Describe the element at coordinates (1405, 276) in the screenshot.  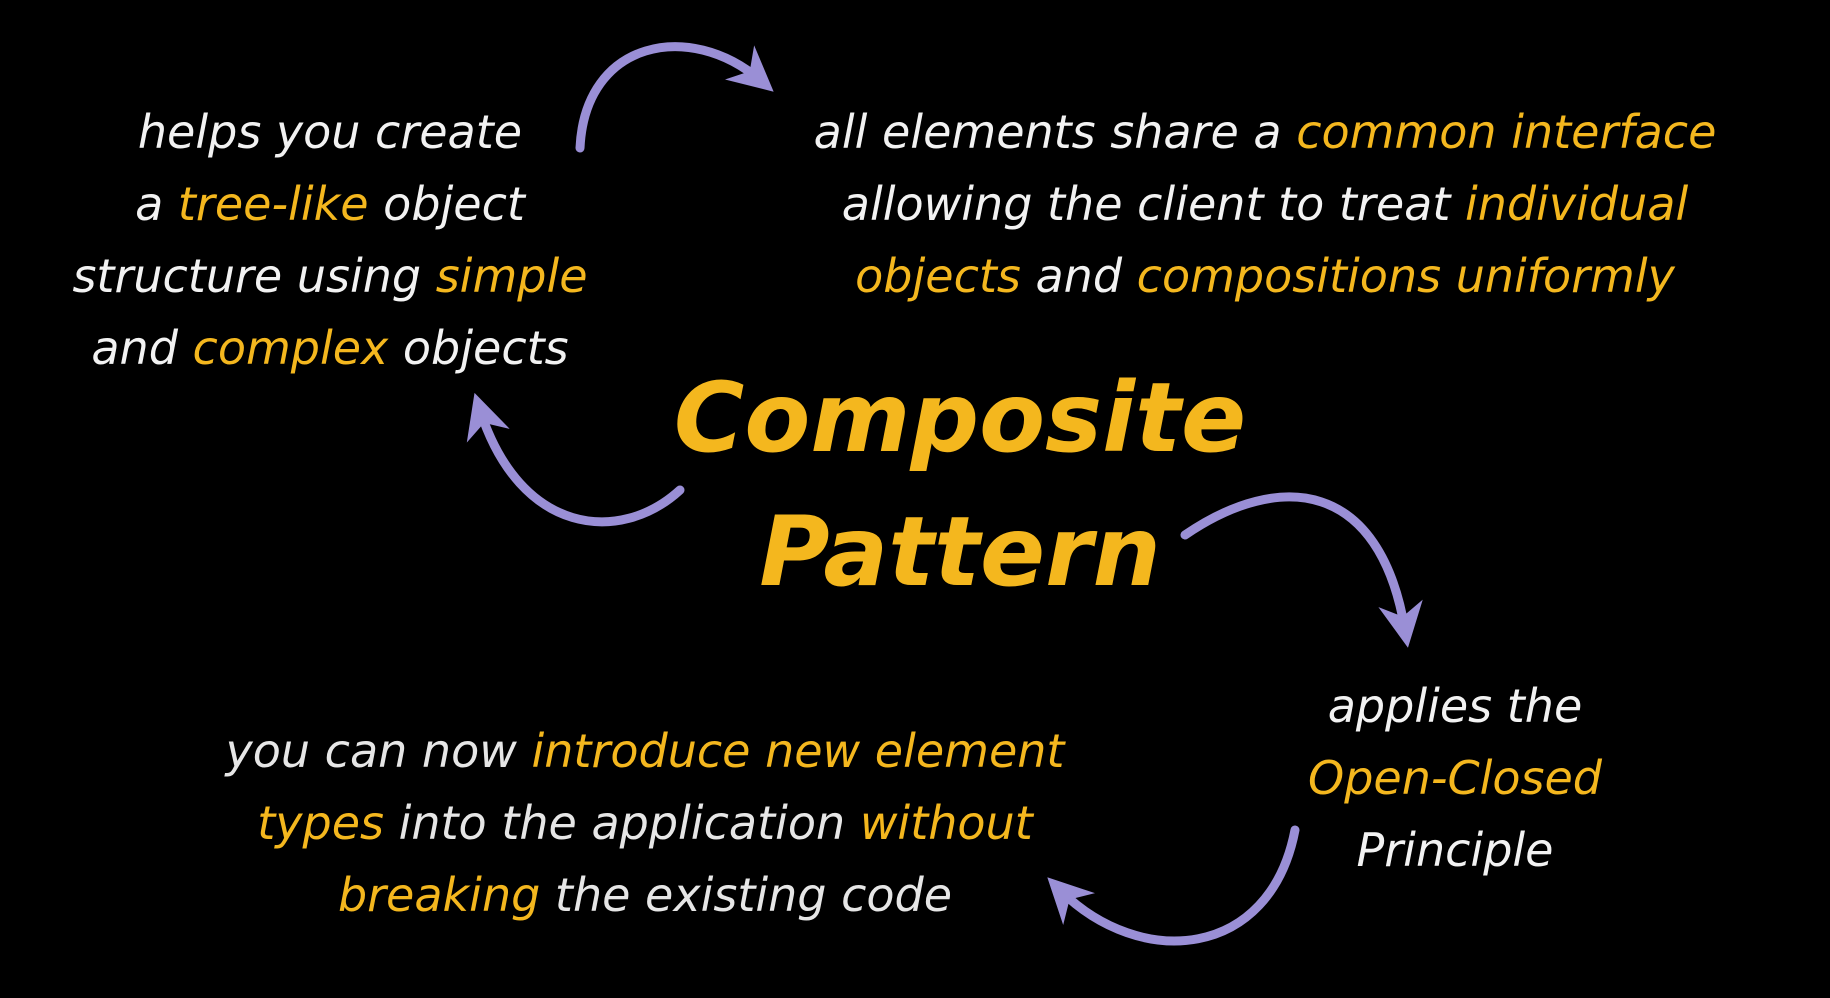
I see `highlight-text: compositions uniformly` at that location.